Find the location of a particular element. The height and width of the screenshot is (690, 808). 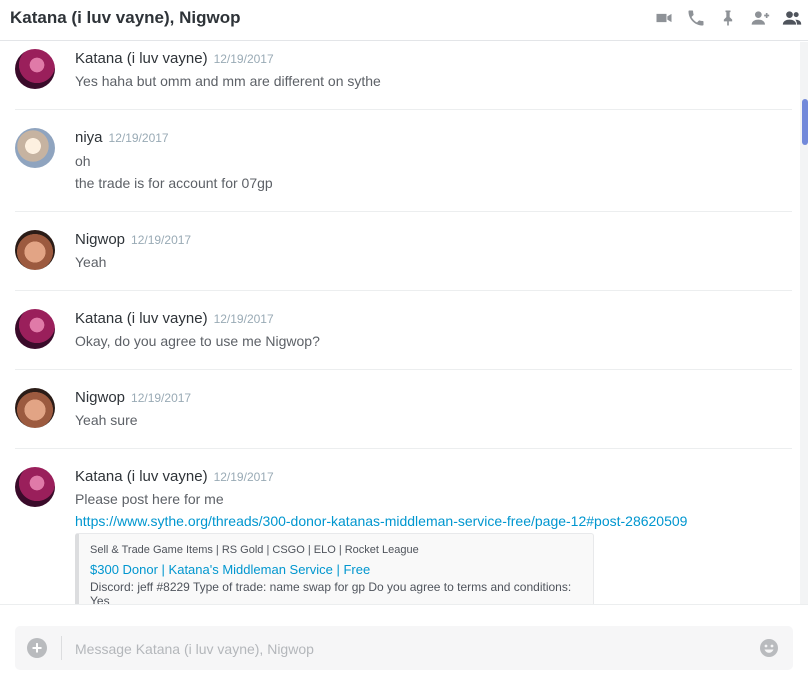

voice-call-button is located at coordinates (696, 18).